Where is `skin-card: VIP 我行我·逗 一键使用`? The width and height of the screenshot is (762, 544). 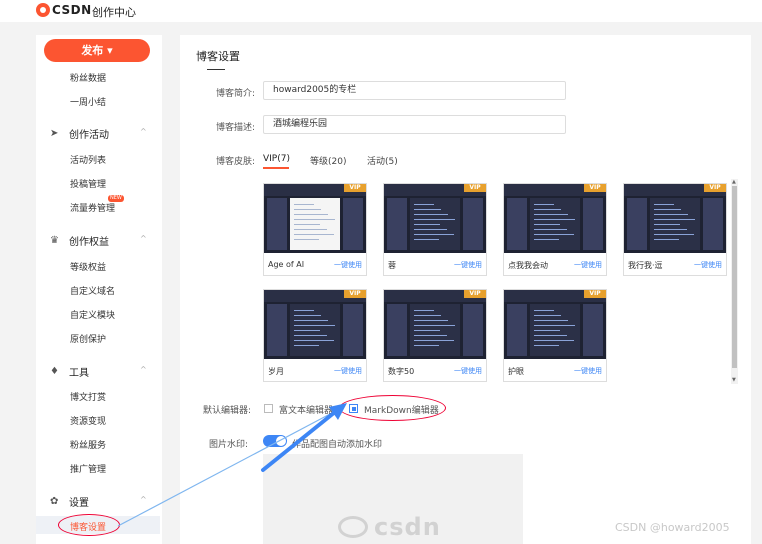
skin-card: VIP 我行我·逗 一键使用 is located at coordinates (675, 229).